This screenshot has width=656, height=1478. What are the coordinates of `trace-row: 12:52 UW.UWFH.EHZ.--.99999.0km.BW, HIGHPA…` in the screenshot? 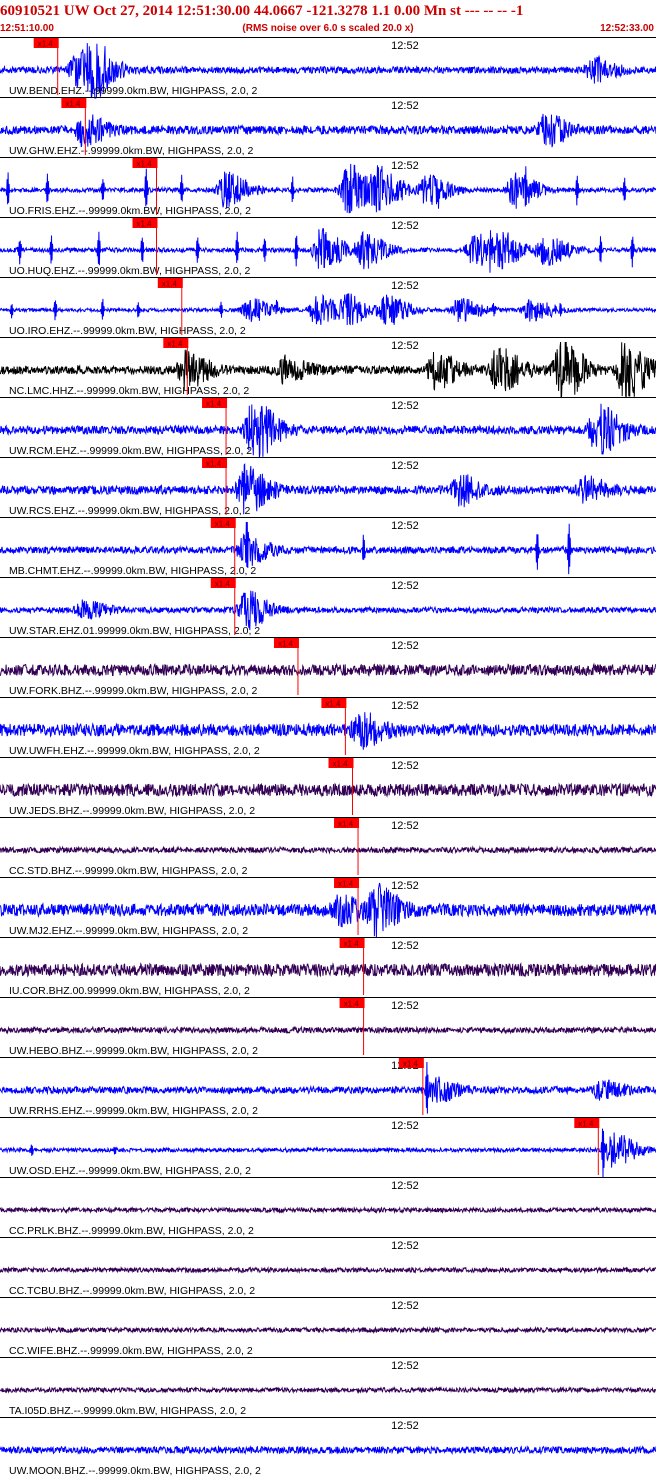 It's located at (328, 727).